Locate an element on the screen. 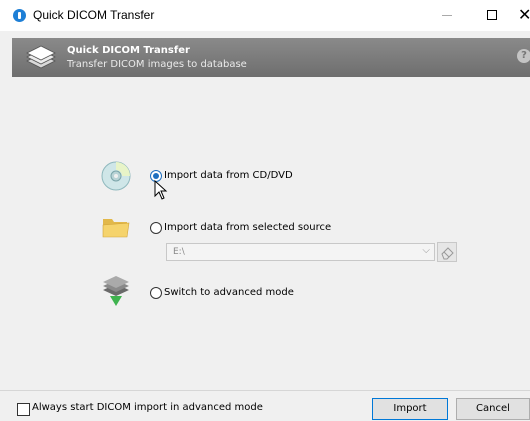 The width and height of the screenshot is (530, 421). minimize-icon is located at coordinates (447, 15).